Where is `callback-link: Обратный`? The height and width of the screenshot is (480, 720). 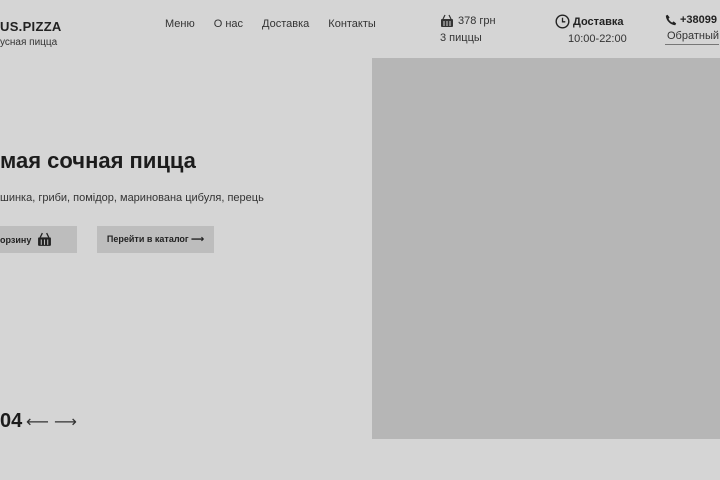
callback-link: Обратный is located at coordinates (692, 37).